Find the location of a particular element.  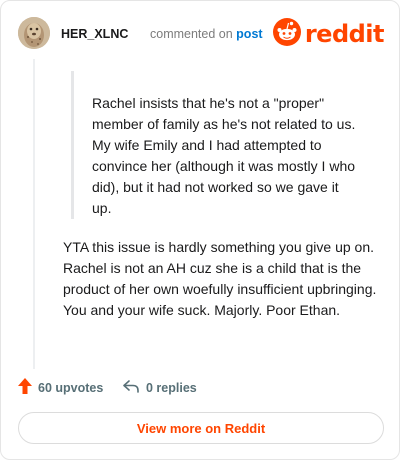

view-more-label: View more on Reddit is located at coordinates (201, 428).